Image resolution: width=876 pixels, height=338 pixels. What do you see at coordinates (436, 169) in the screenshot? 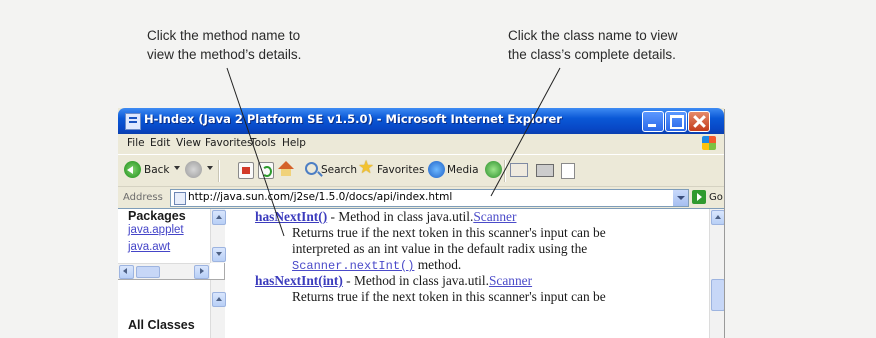
I see `media-icon` at bounding box center [436, 169].